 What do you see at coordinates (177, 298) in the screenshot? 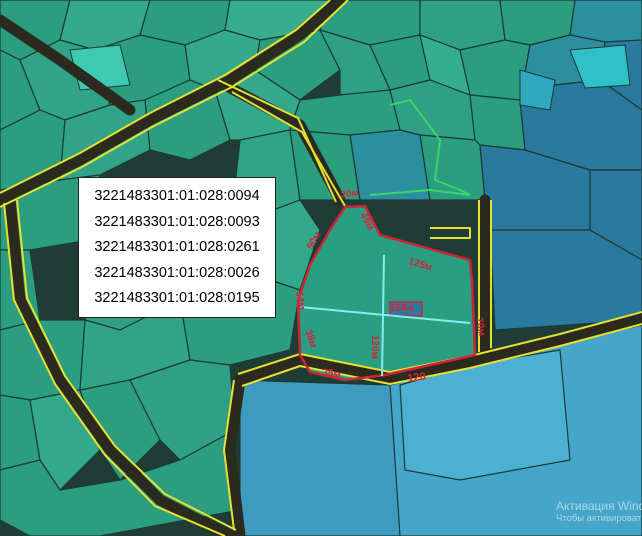
I see `parcel-number: 3221483301:01:028:0195` at bounding box center [177, 298].